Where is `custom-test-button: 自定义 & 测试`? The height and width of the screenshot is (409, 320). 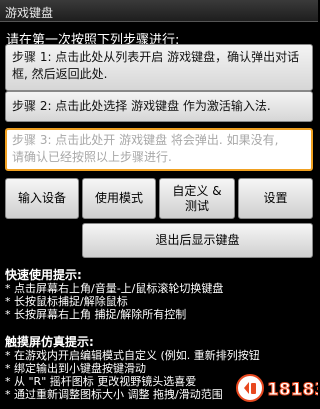
custom-test-button: 自定义 & 测试 is located at coordinates (197, 198).